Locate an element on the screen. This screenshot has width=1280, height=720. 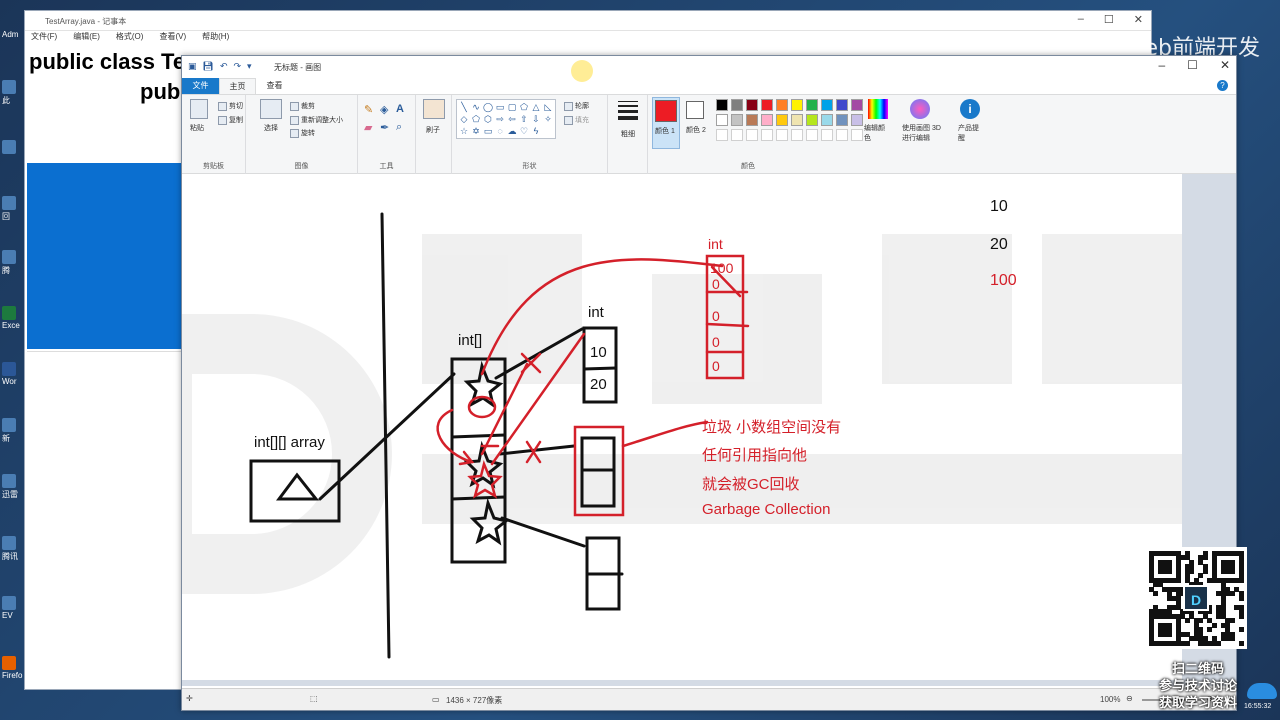
eraser-icon: ▰ is located at coordinates (368, 127).